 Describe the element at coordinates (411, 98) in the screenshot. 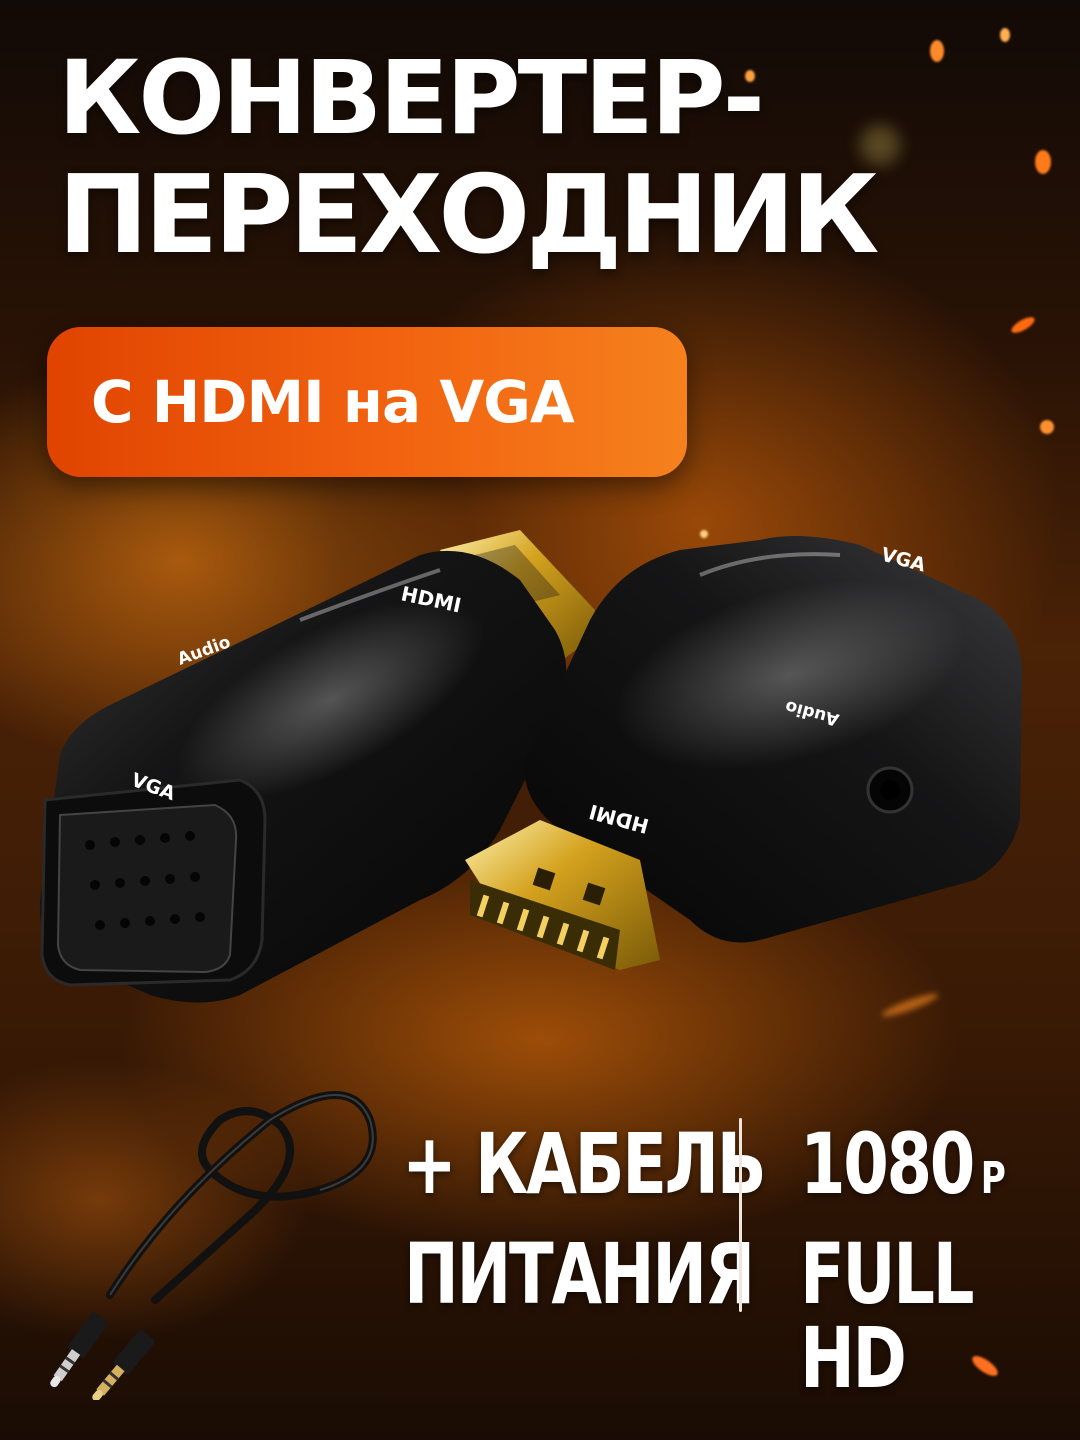

I see `headline-line-1: КОНВЕРТЕР-` at that location.